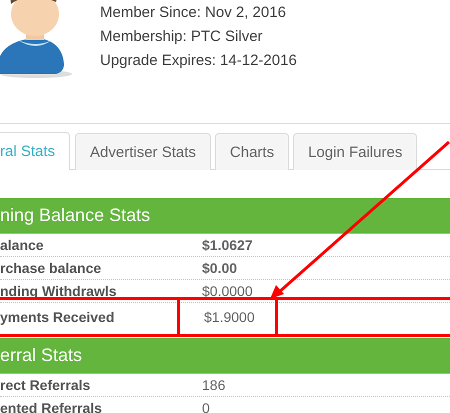 This screenshot has width=450, height=413. What do you see at coordinates (22, 245) in the screenshot?
I see `stat-label: alance` at bounding box center [22, 245].